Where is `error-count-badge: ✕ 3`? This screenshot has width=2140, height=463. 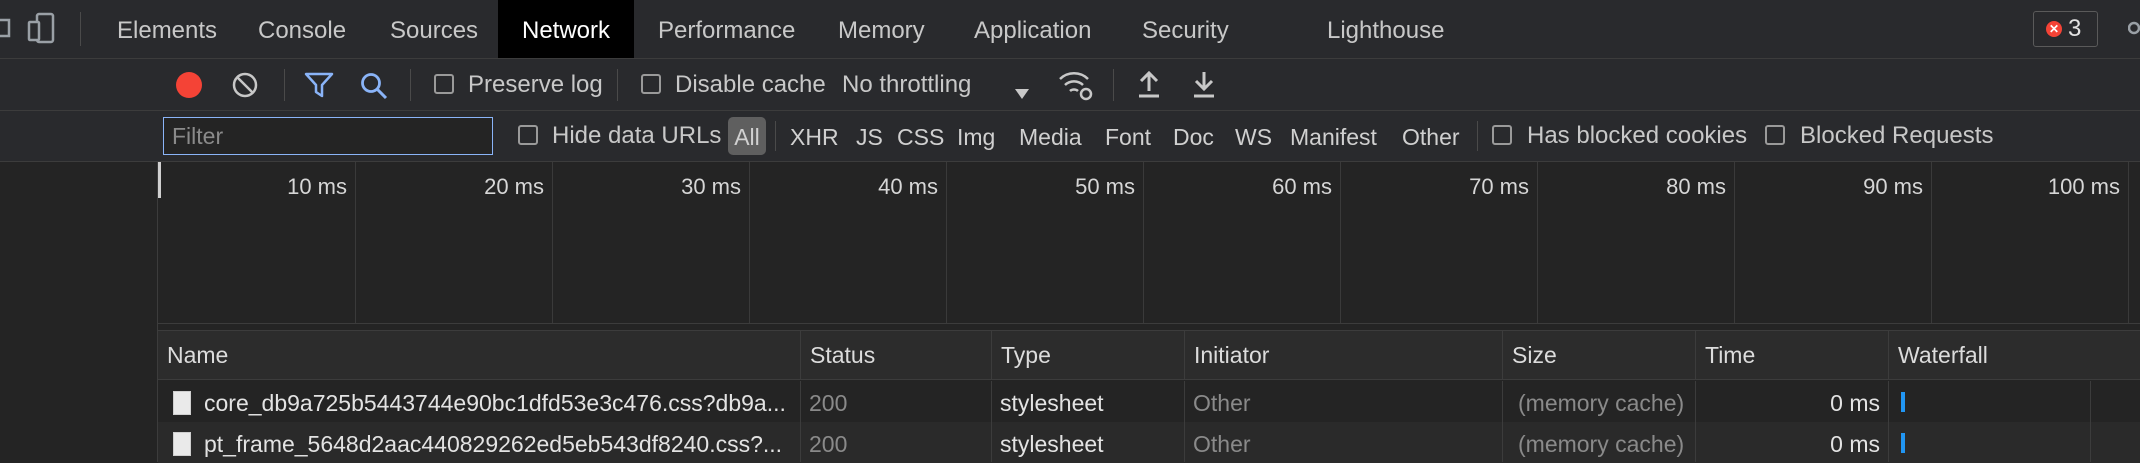
error-count-badge: ✕ 3 is located at coordinates (2065, 29).